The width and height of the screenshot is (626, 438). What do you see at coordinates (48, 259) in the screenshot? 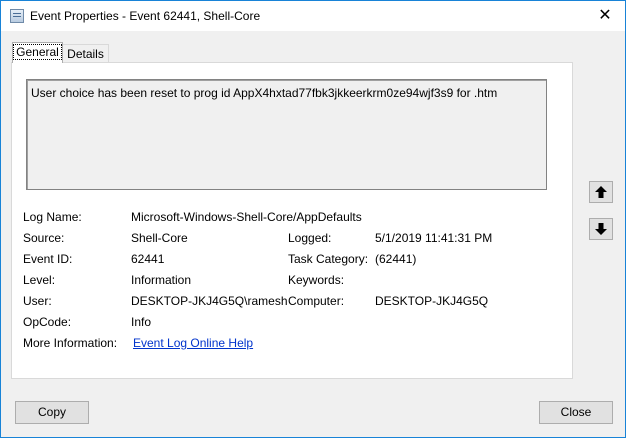
I see `event-id-label: Event ID:` at bounding box center [48, 259].